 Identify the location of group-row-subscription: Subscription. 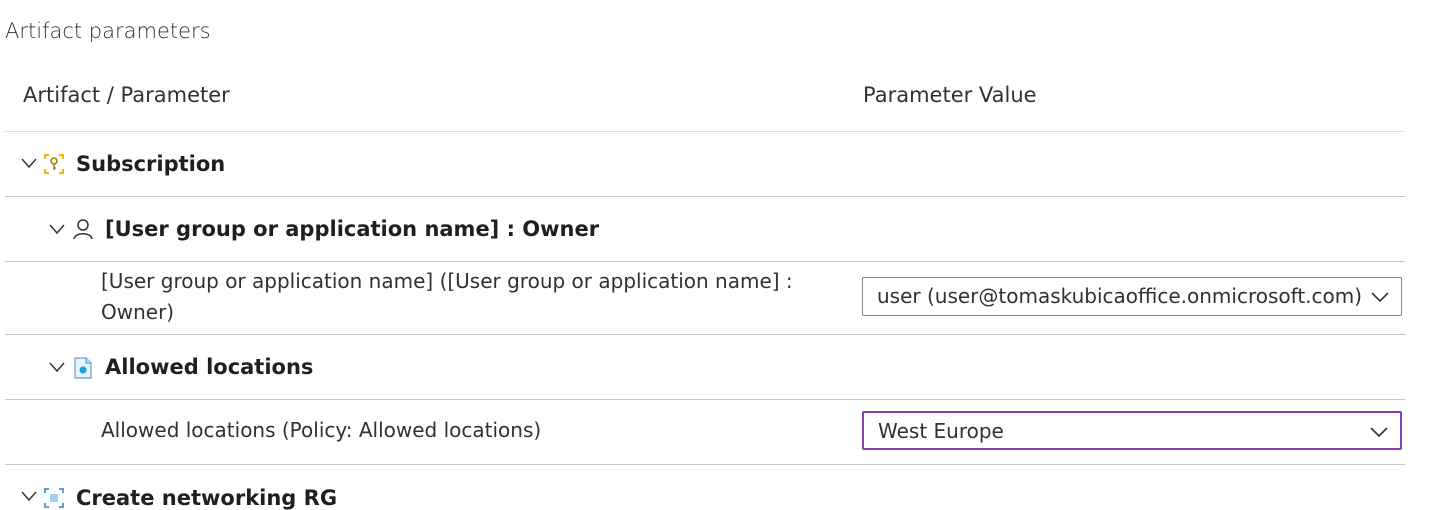
(705, 164).